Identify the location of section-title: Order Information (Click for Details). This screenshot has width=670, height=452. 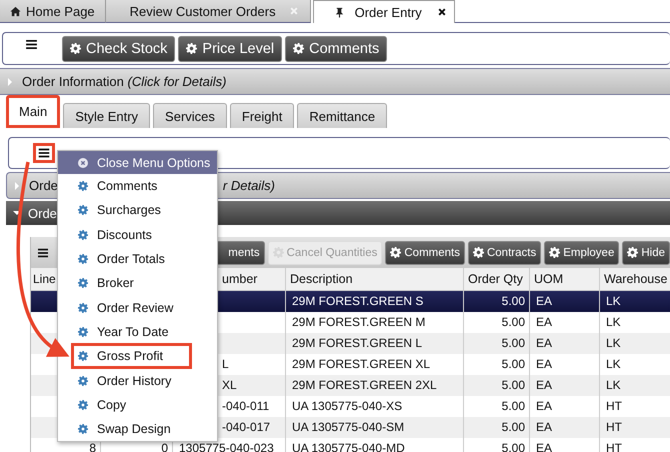
(124, 81).